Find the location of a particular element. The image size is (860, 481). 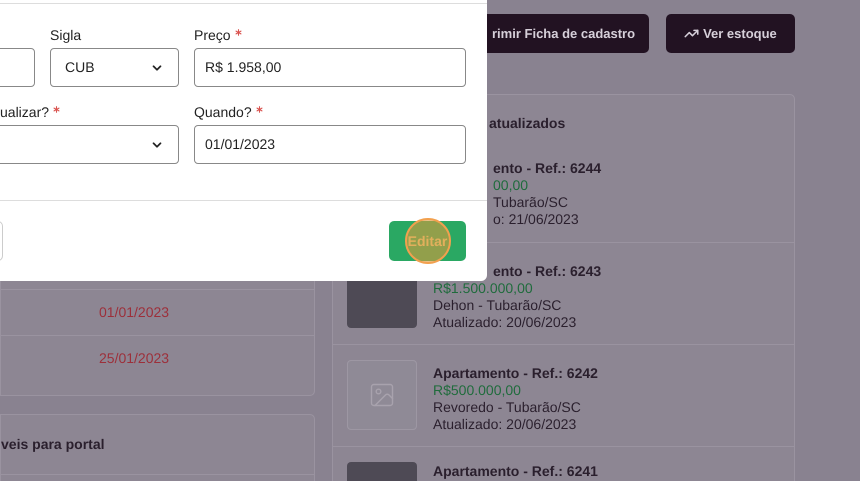

property-price: 00,00 is located at coordinates (511, 185).